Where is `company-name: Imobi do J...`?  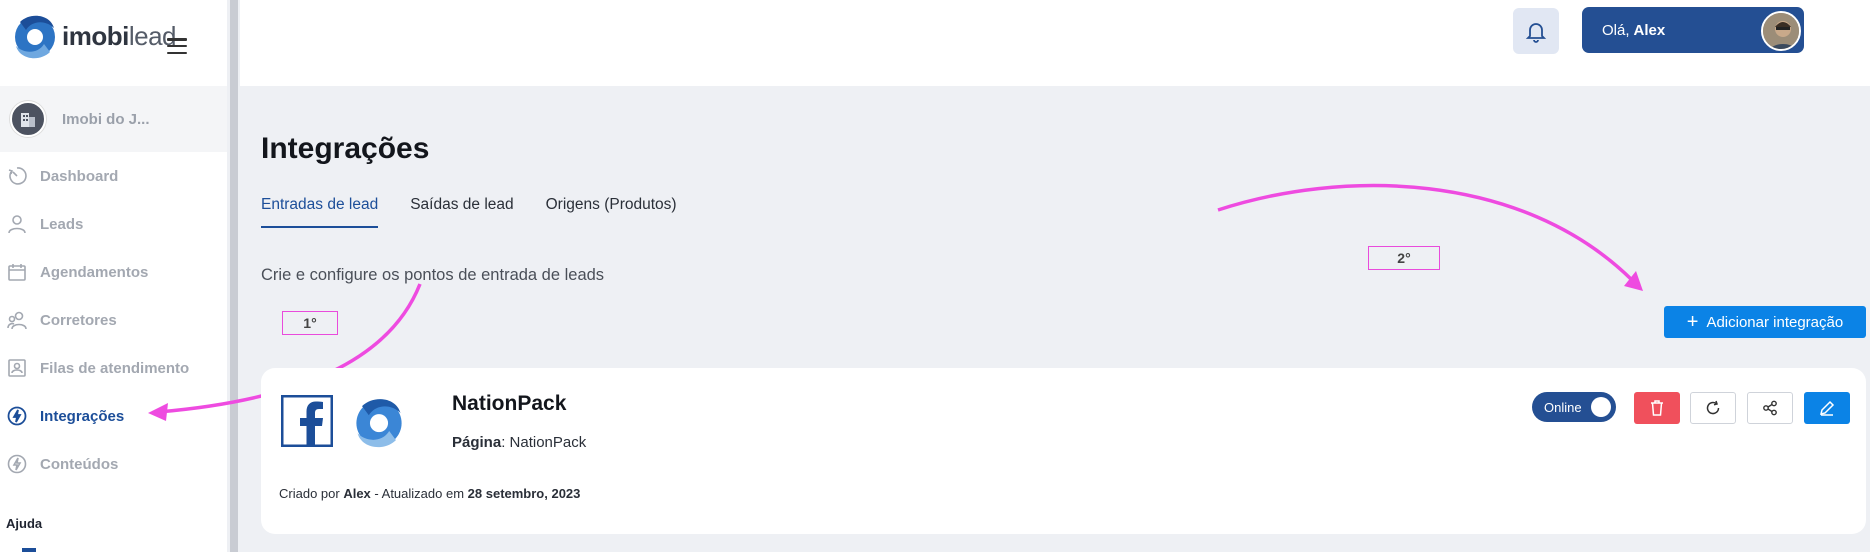
company-name: Imobi do J... is located at coordinates (106, 119).